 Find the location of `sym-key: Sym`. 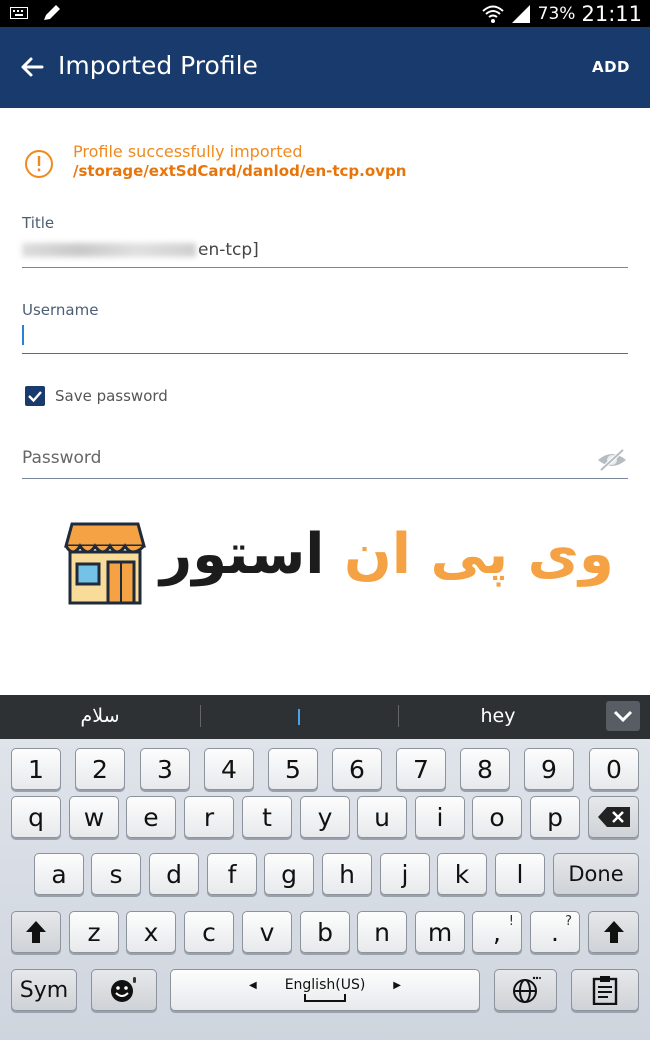

sym-key: Sym is located at coordinates (44, 990).